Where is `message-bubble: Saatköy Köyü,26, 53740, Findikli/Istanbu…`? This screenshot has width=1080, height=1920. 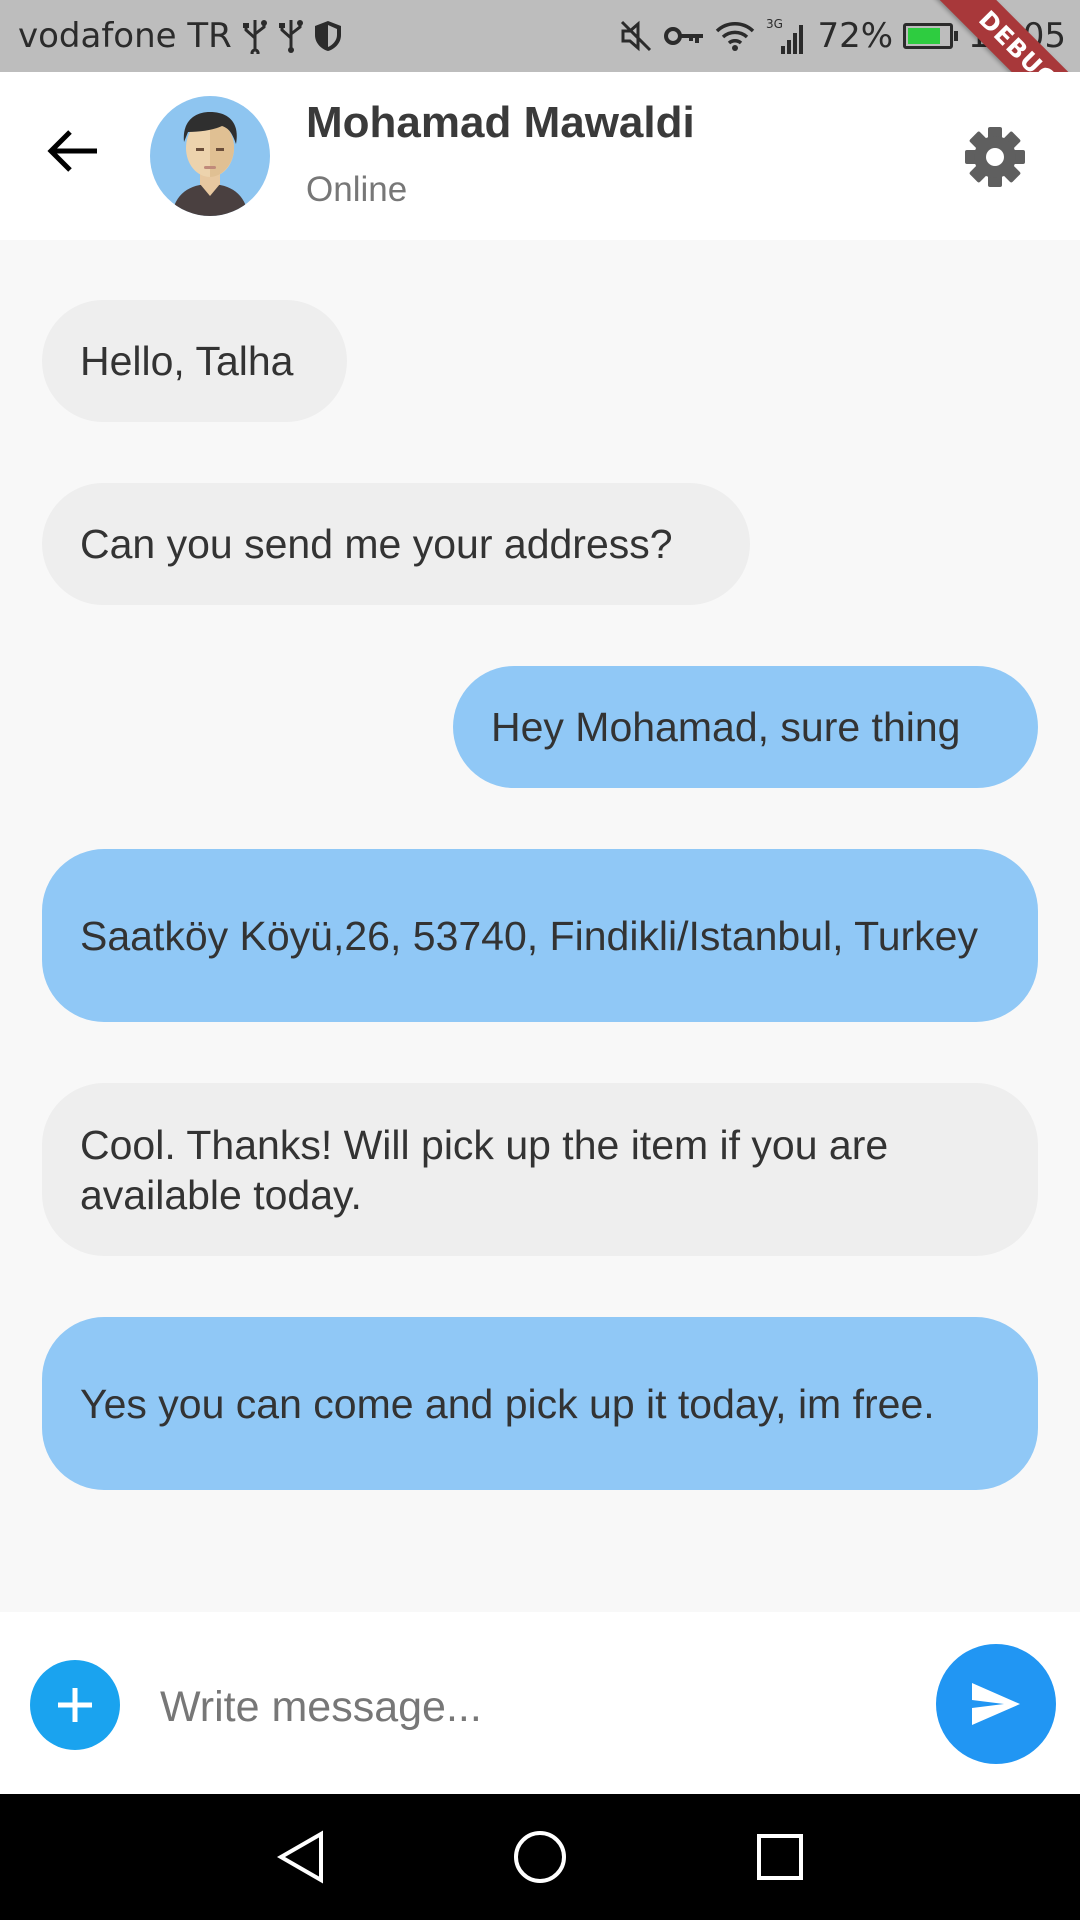
message-bubble: Saatköy Köyü,26, 53740, Findikli/Istanbu… is located at coordinates (540, 935).